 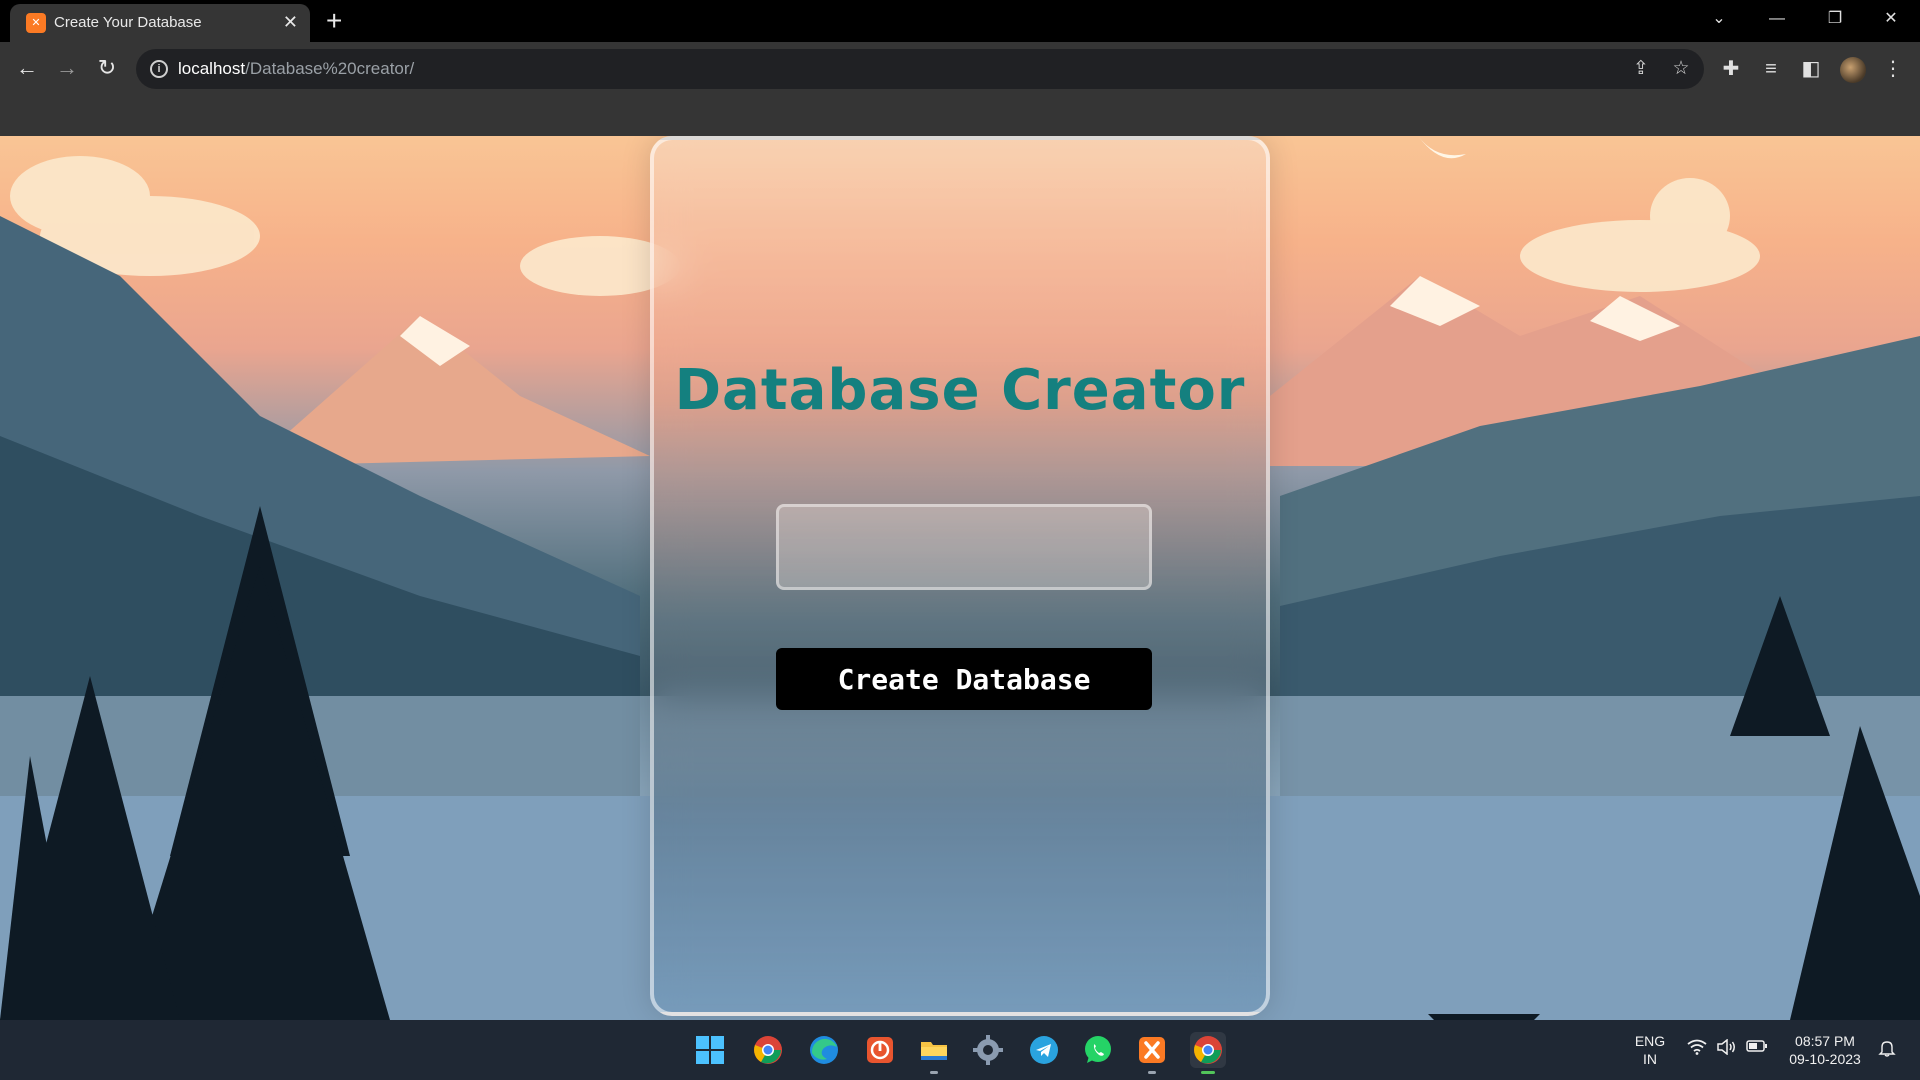 What do you see at coordinates (128, 22) in the screenshot?
I see `tab-title: Create Your Database` at bounding box center [128, 22].